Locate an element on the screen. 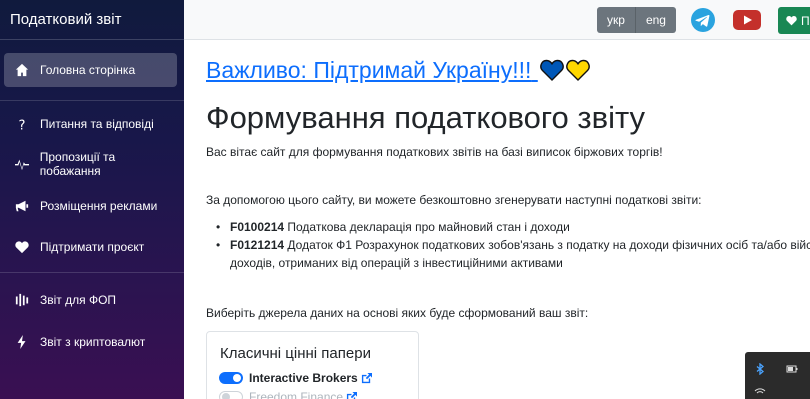 The image size is (810, 399). bluetooth-icon is located at coordinates (760, 369).